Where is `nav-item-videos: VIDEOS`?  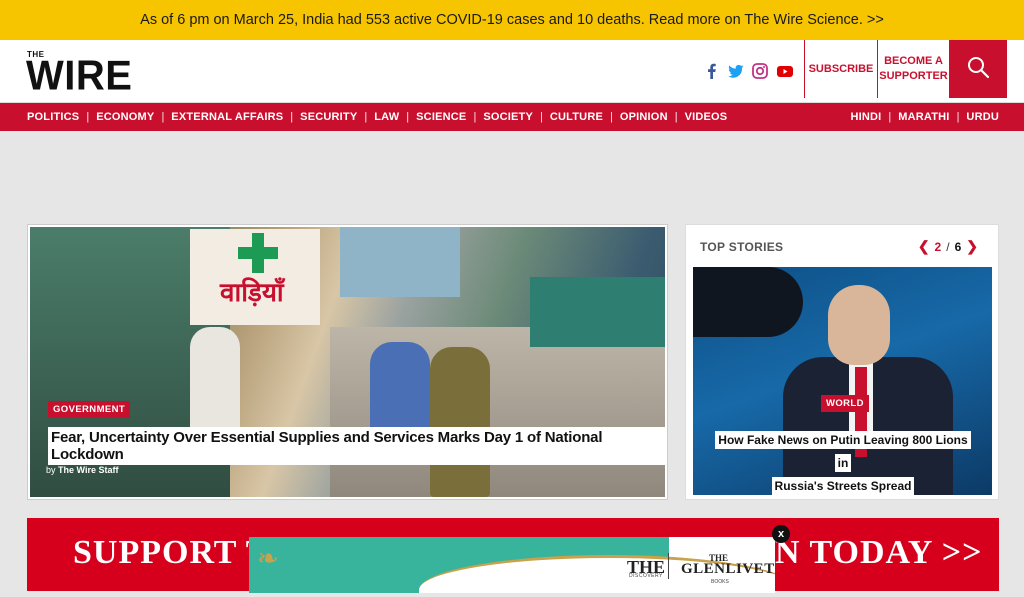
nav-item-videos: VIDEOS is located at coordinates (706, 117).